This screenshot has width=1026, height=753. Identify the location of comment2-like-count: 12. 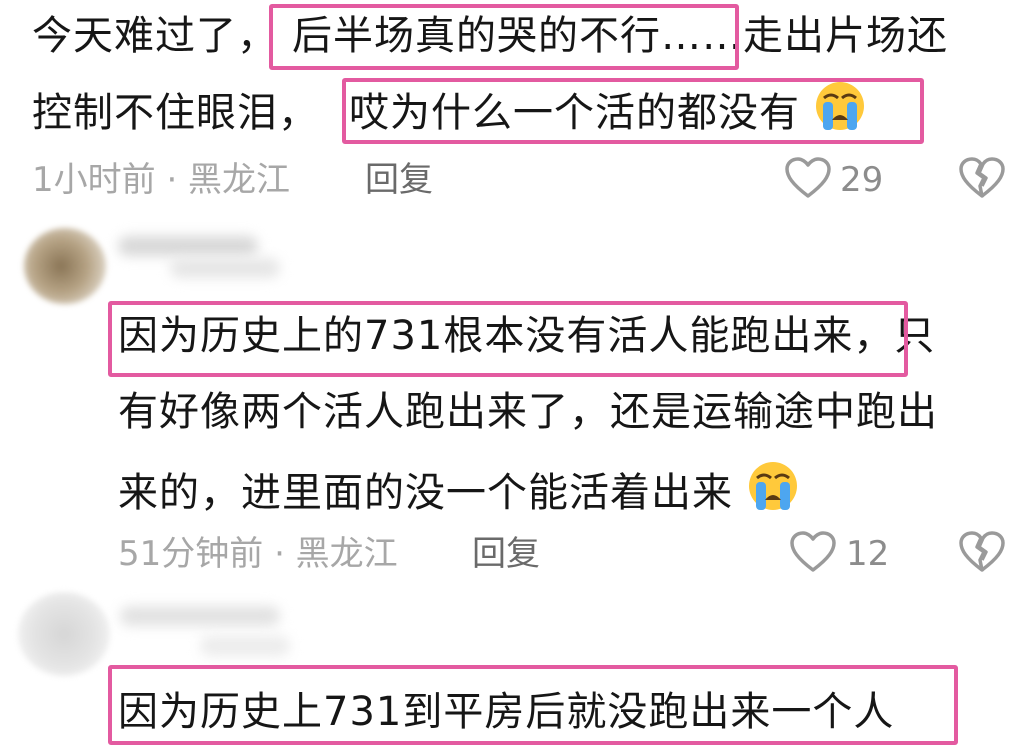
(868, 554).